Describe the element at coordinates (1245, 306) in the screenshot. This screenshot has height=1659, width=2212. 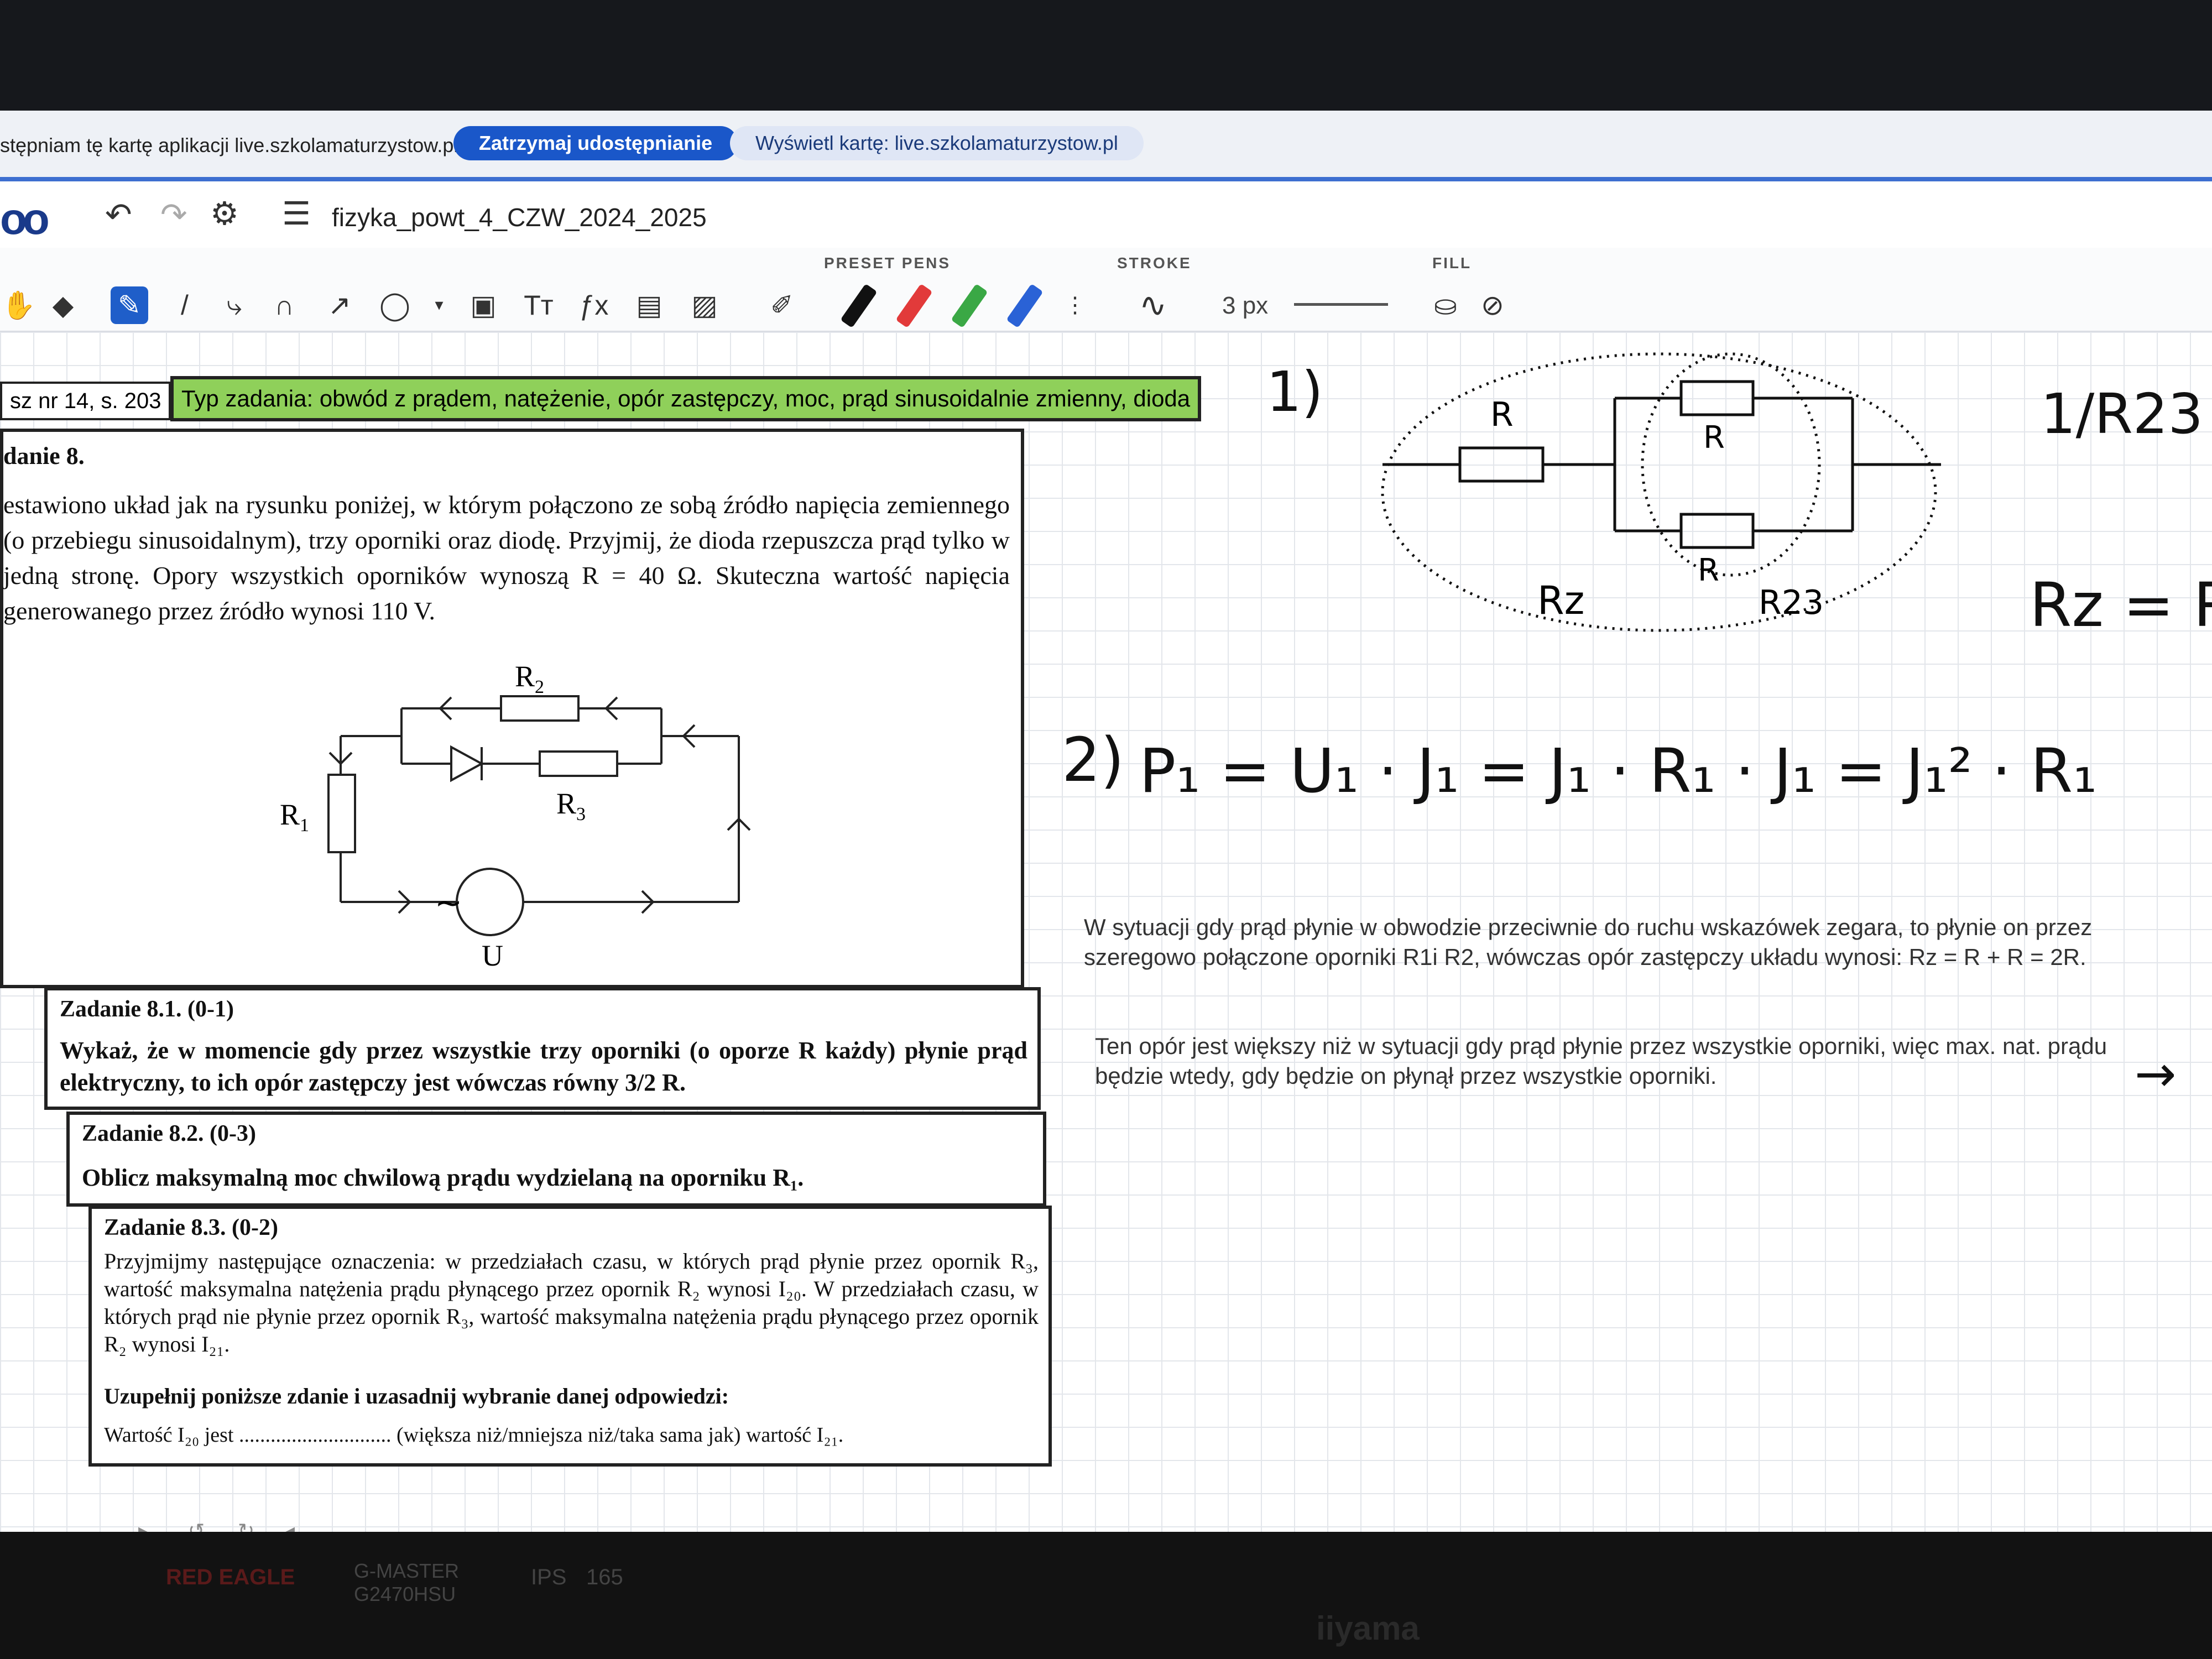
I see `stroke-width-value: 3 px` at that location.